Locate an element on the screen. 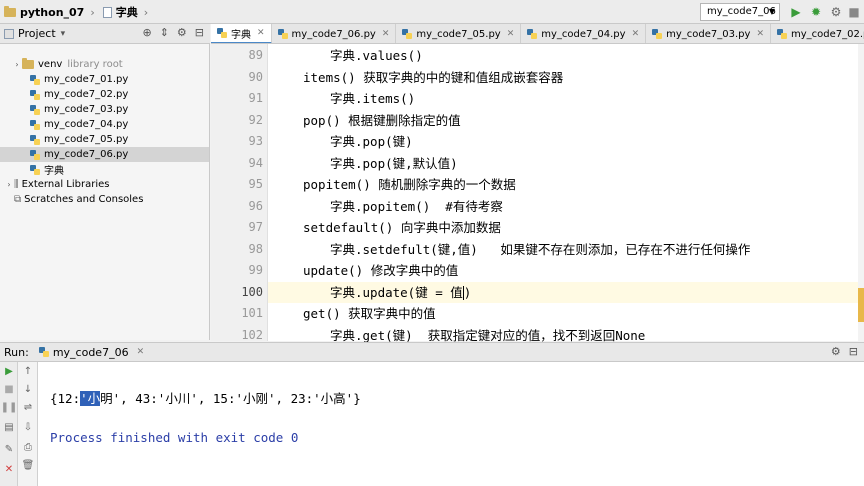 This screenshot has height=486, width=864. line-number: 100 is located at coordinates (252, 291).